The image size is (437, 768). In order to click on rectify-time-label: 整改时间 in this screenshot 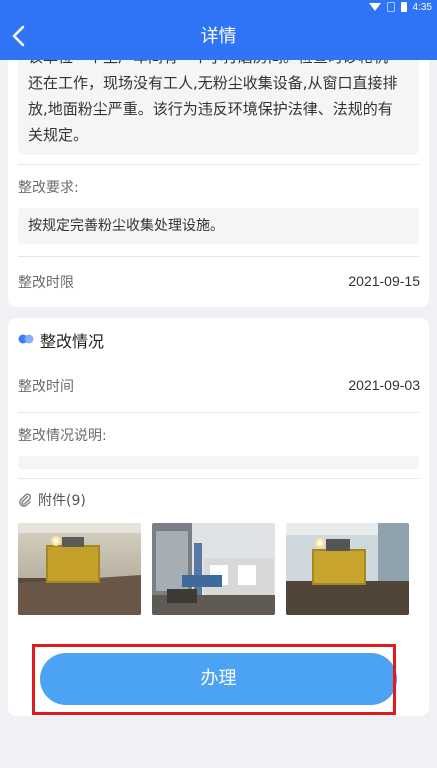, I will do `click(46, 387)`.